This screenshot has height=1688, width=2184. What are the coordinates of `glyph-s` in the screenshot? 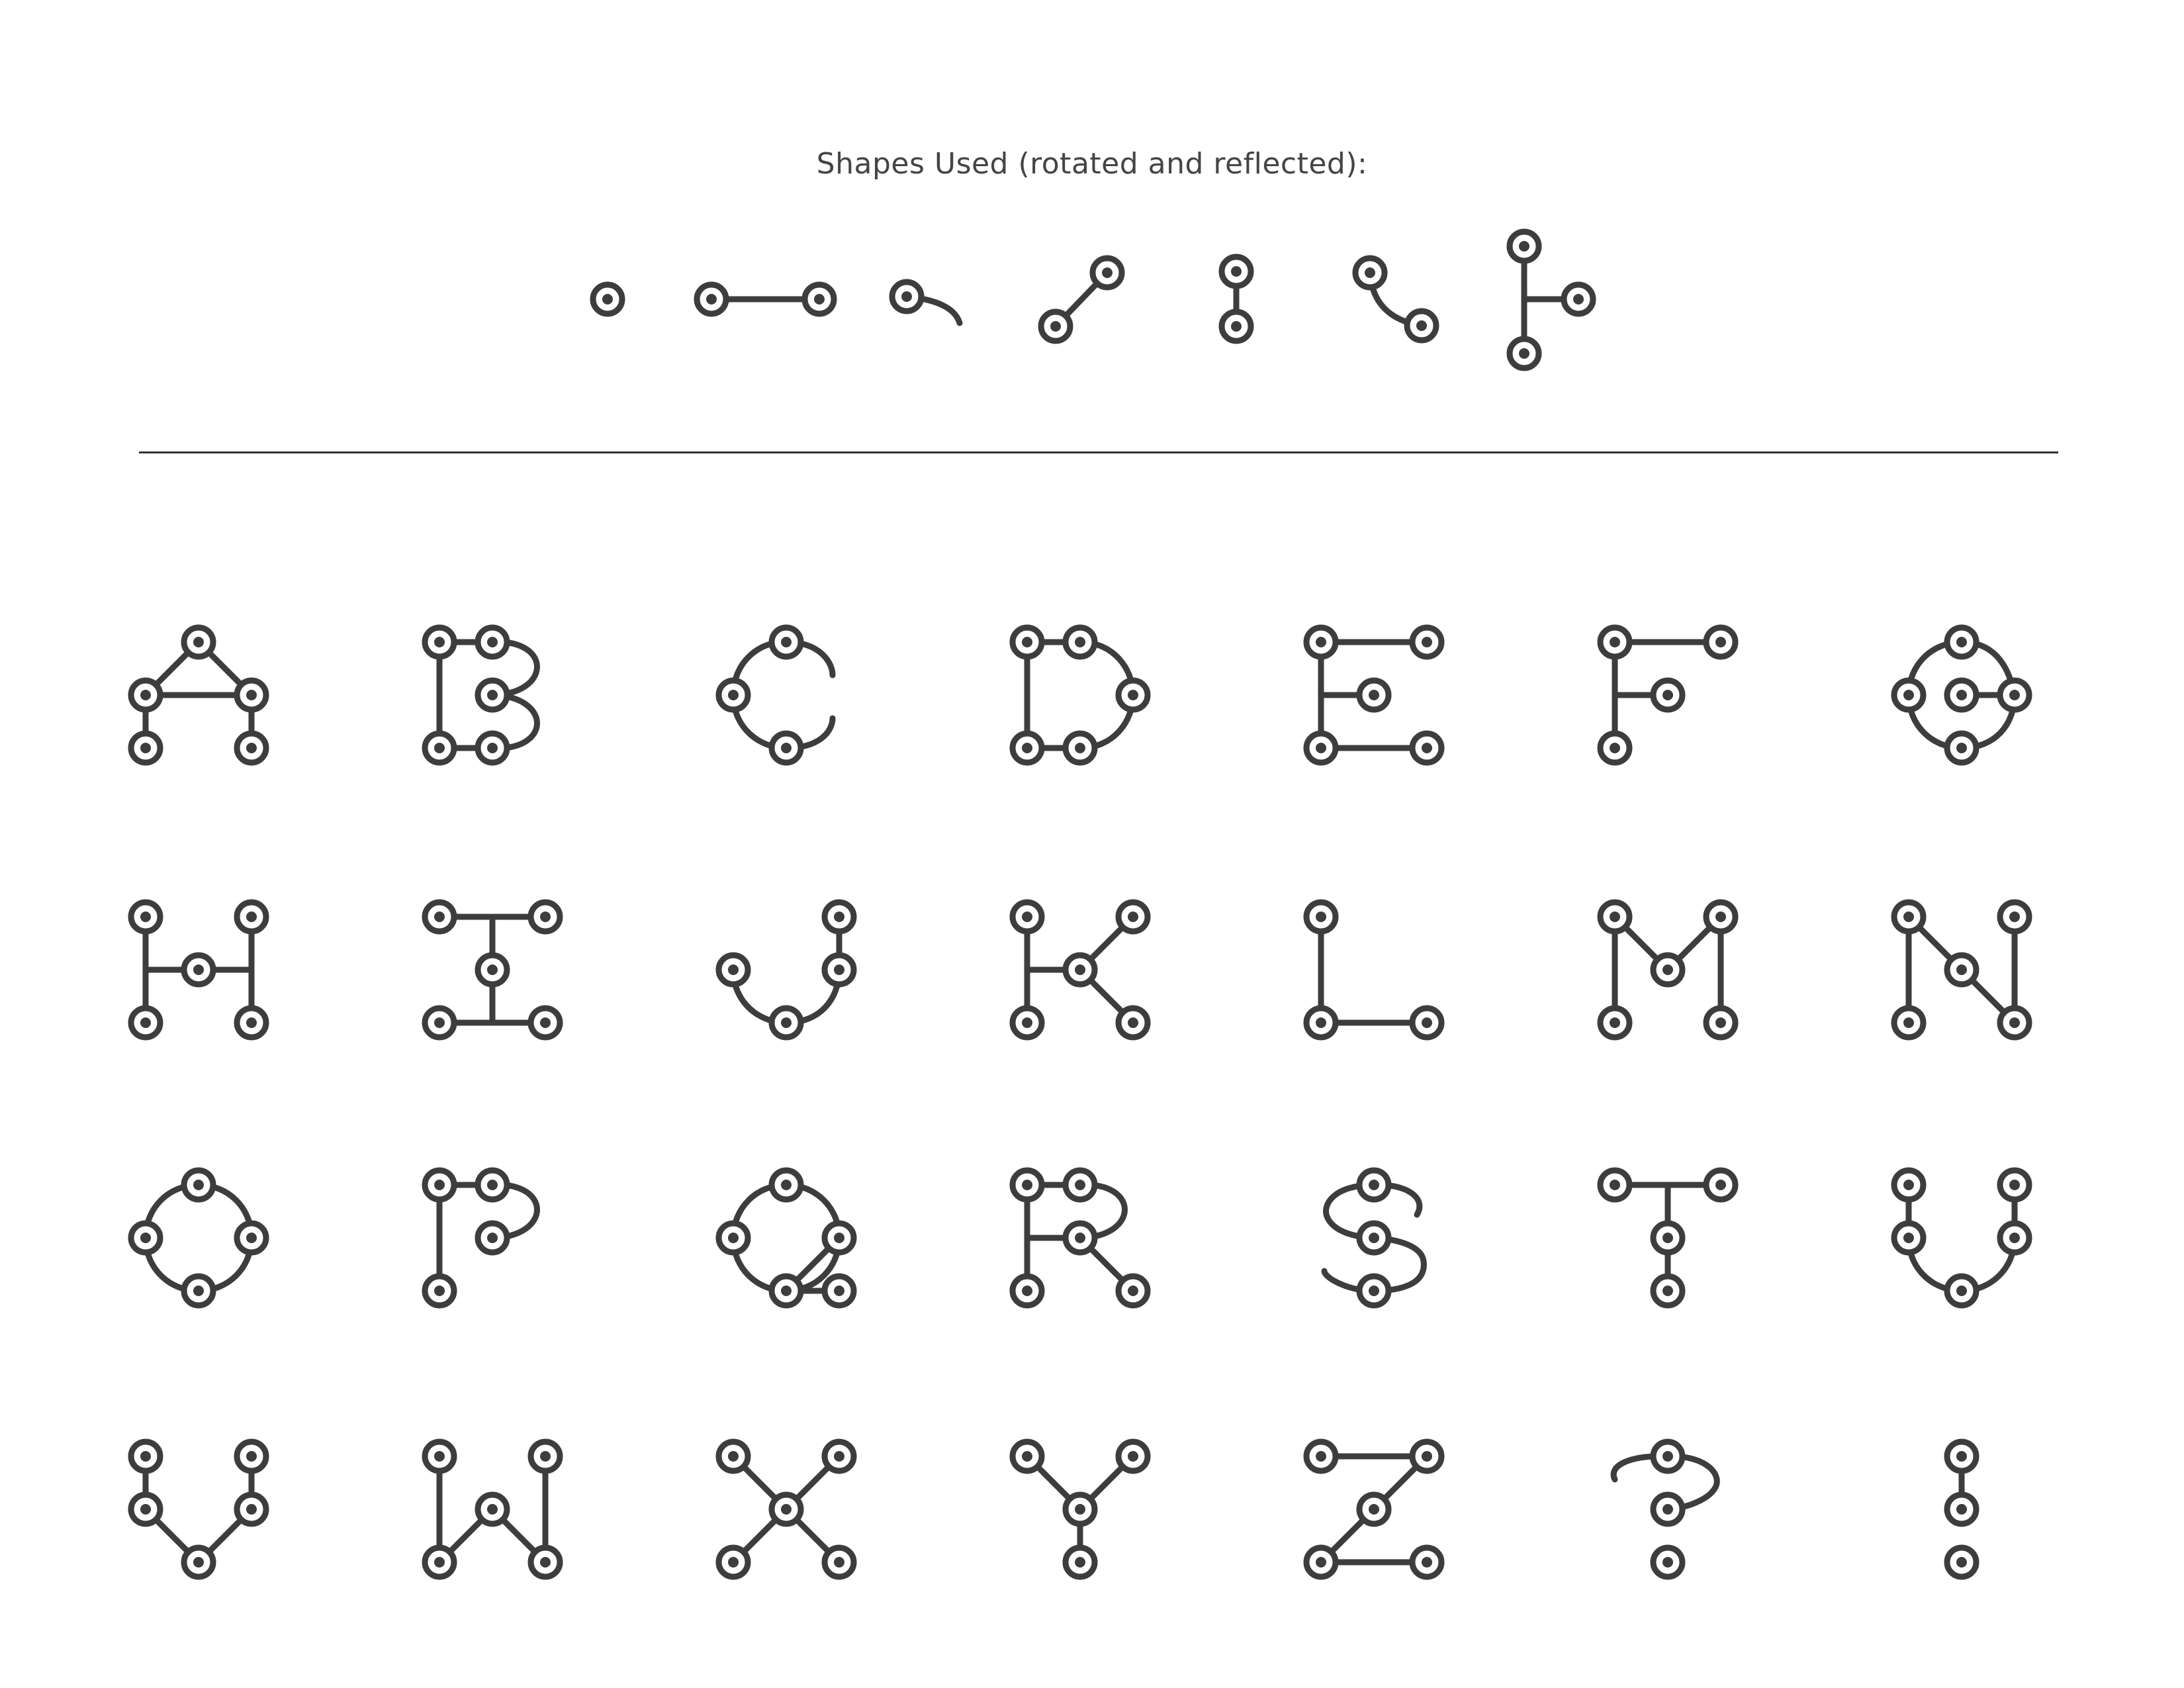 It's located at (1374, 1238).